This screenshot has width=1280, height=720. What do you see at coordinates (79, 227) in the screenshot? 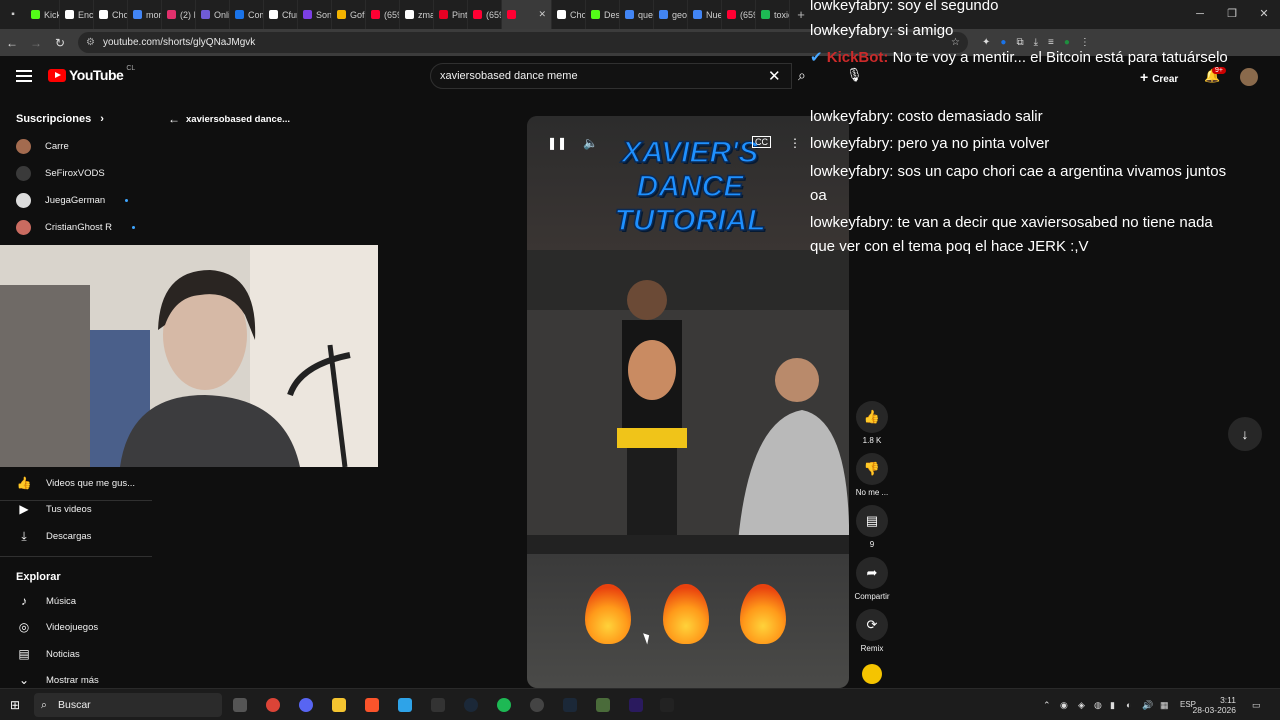
I see `subscription-name: CristianGhost R` at bounding box center [79, 227].